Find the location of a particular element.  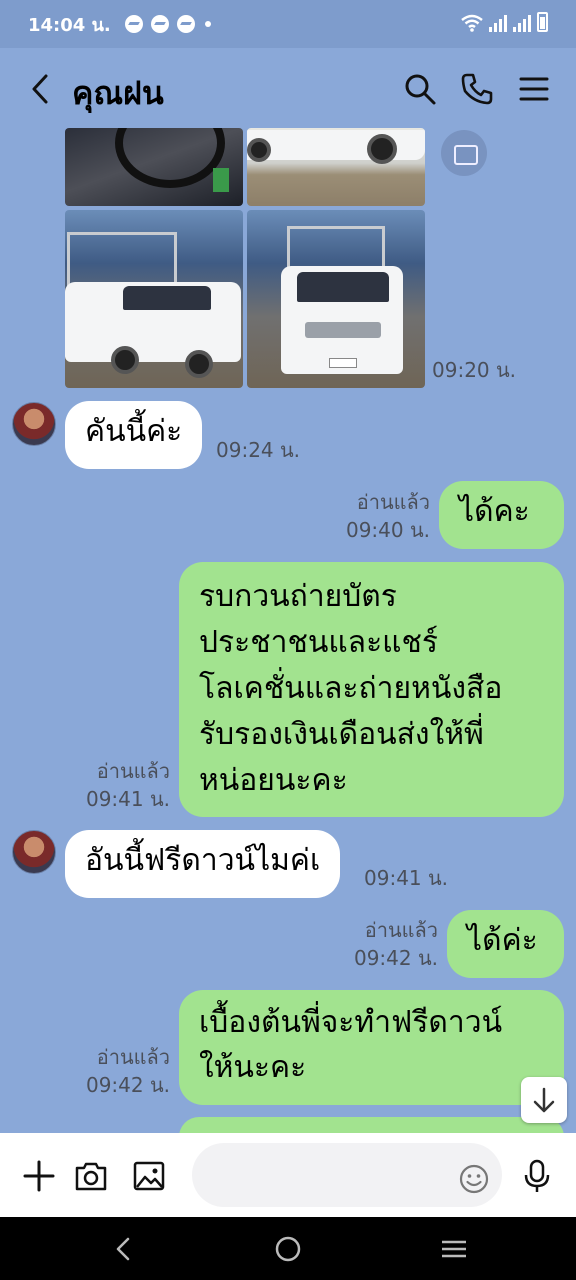

chat-title: คุณฝน is located at coordinates (118, 93).